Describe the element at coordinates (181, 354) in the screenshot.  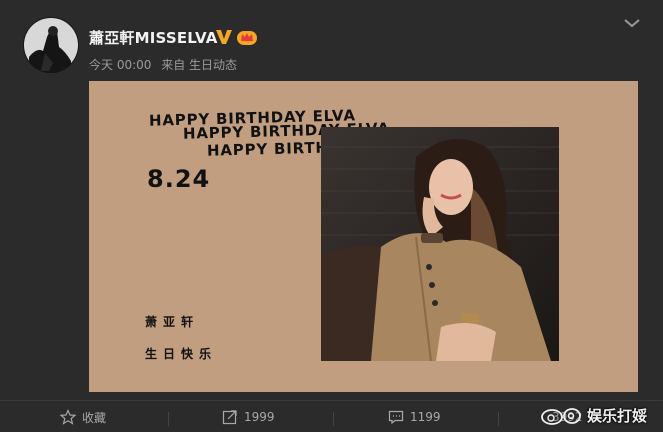
I see `poster-greeting: 生日快乐` at that location.